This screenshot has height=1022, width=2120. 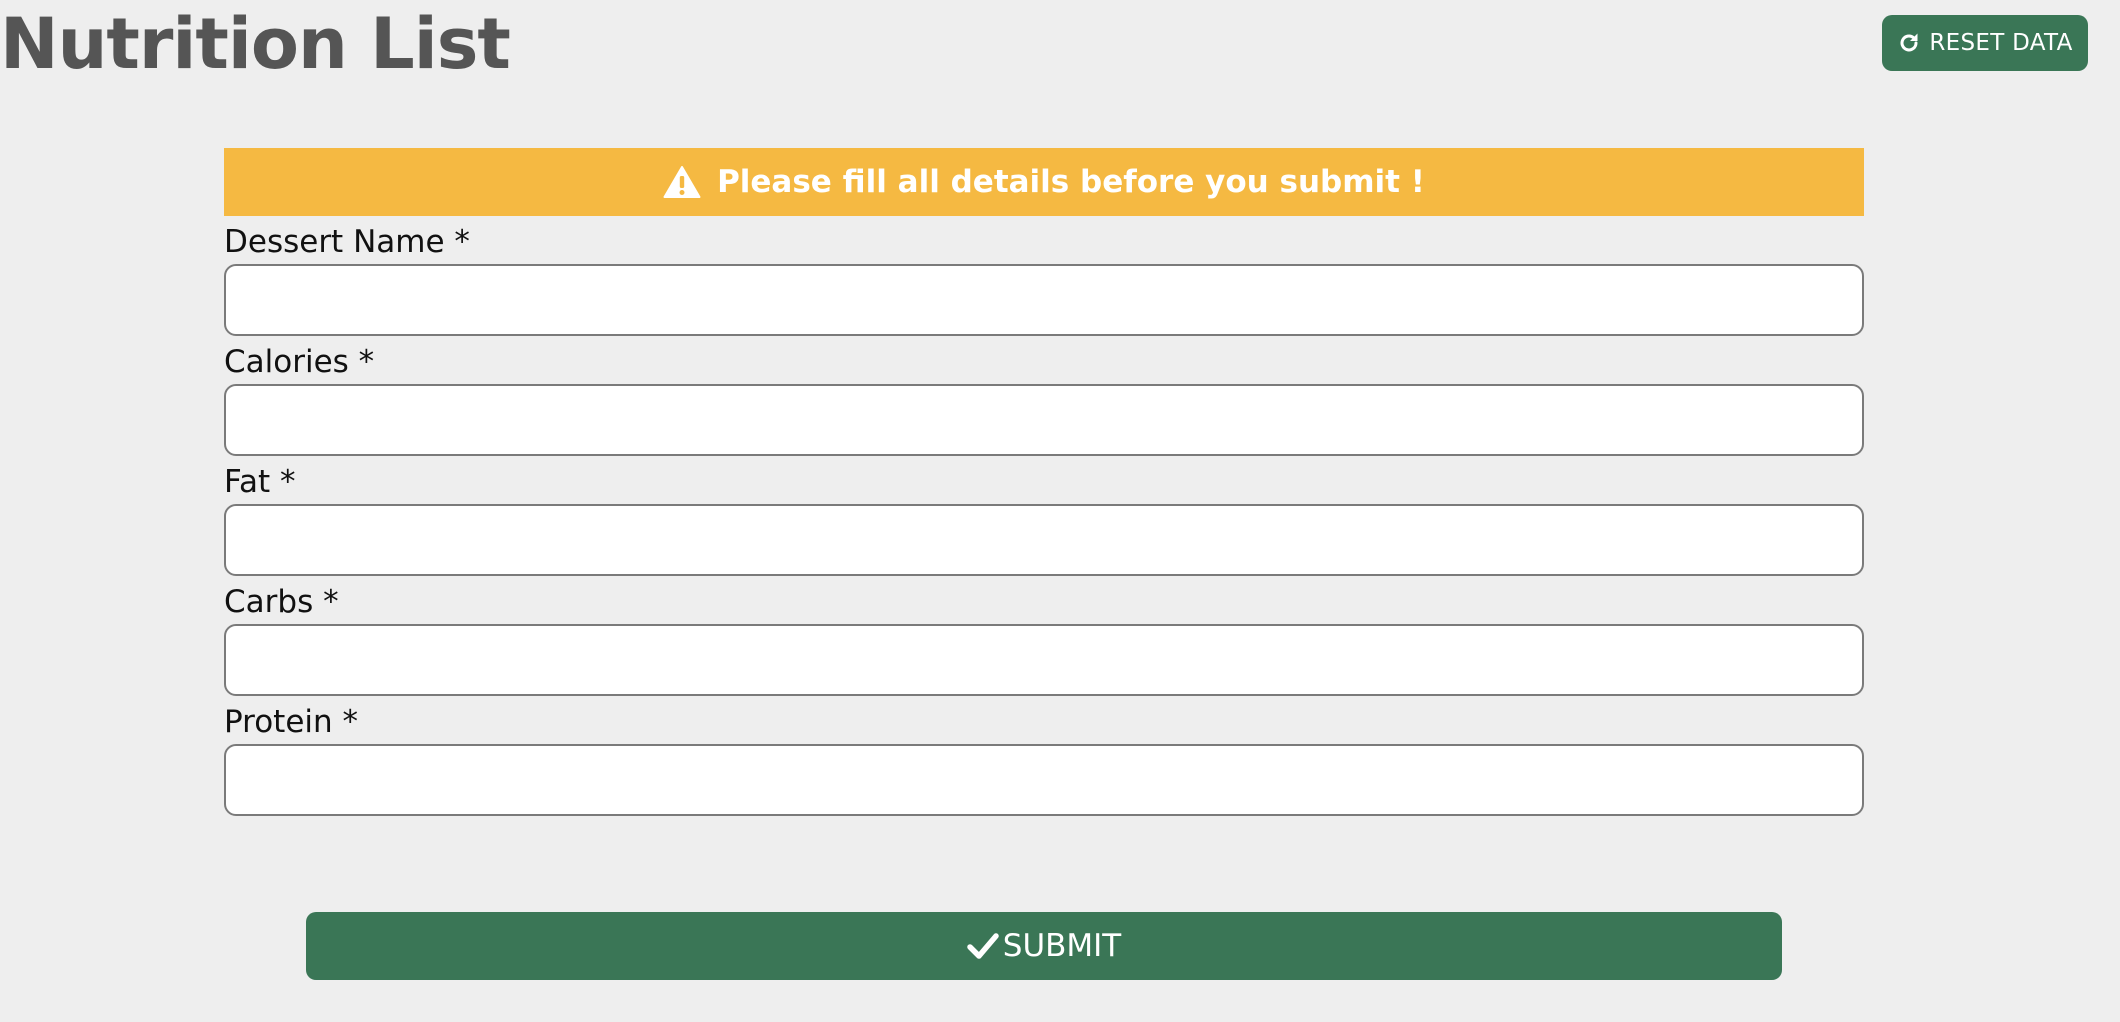 I want to click on dessert-name-input, so click(x=1044, y=300).